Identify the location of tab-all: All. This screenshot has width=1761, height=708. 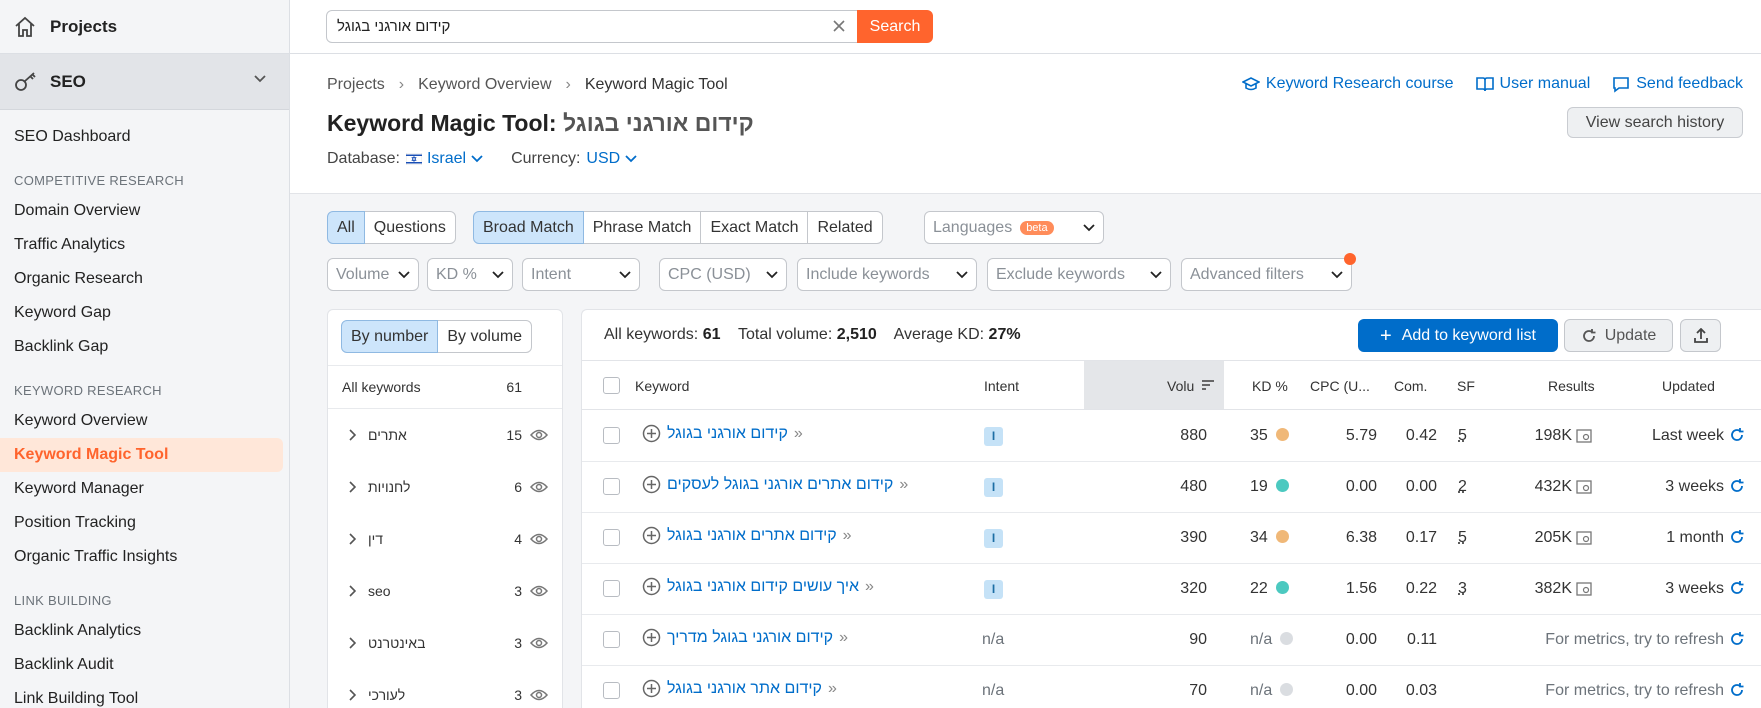
(346, 227).